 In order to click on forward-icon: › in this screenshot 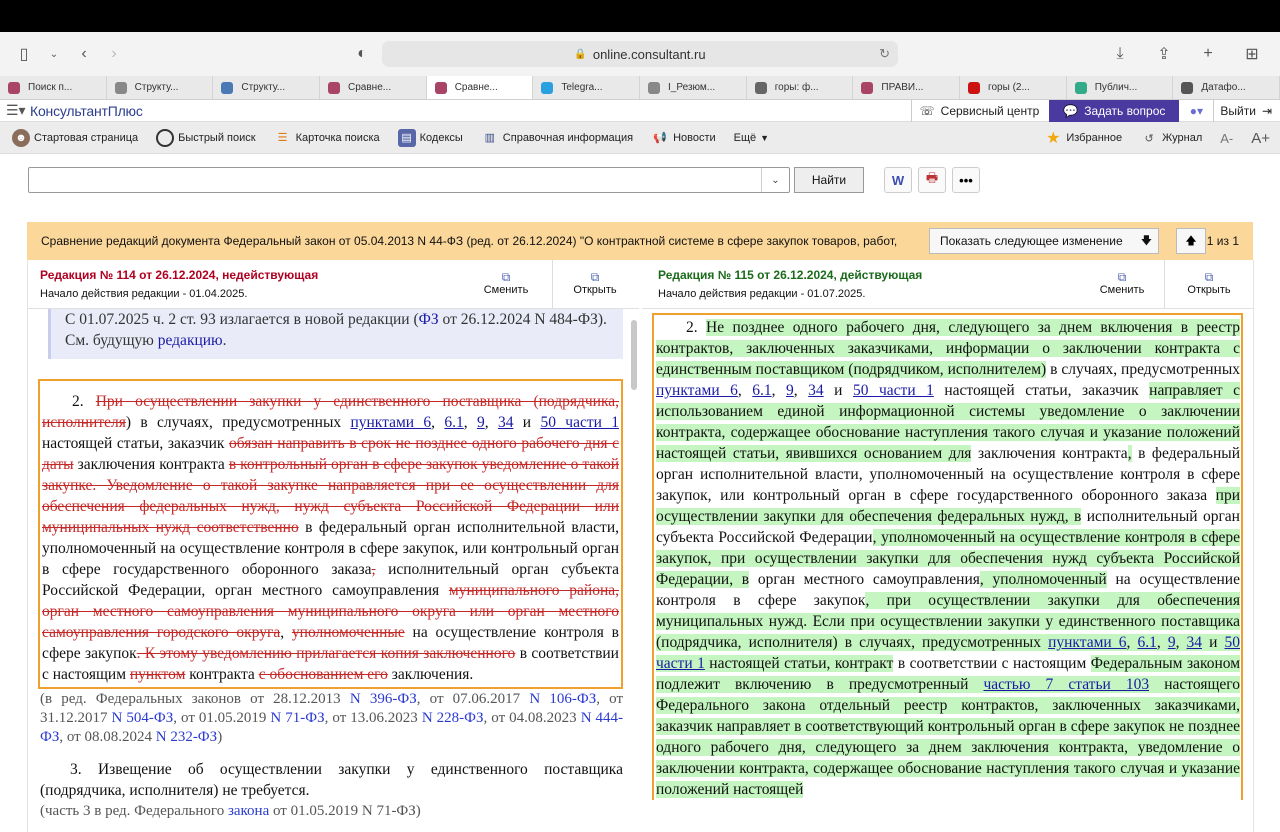, I will do `click(114, 54)`.